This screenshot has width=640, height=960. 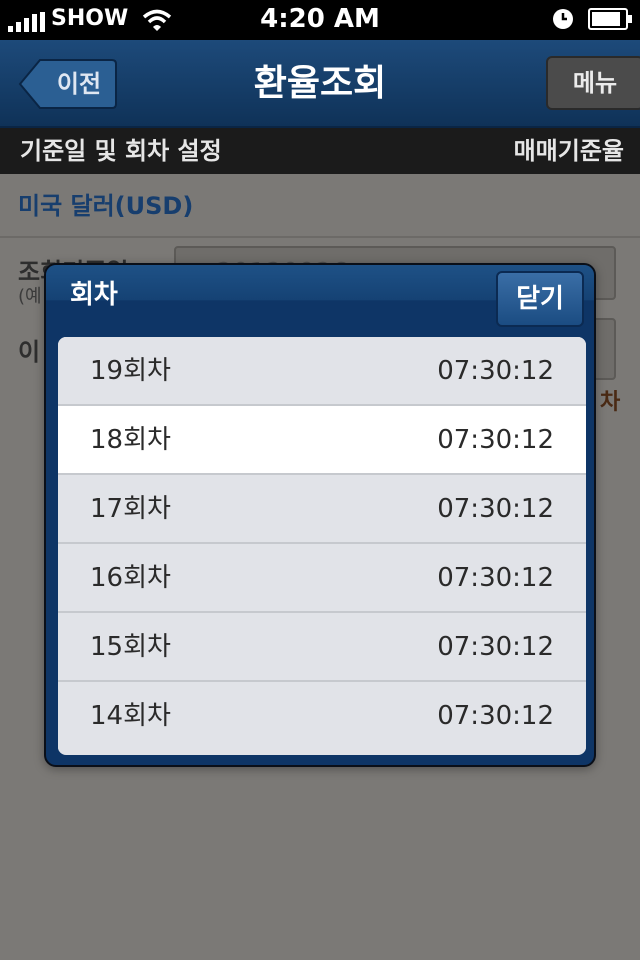 I want to click on date-hint: (예, so click(x=30, y=296).